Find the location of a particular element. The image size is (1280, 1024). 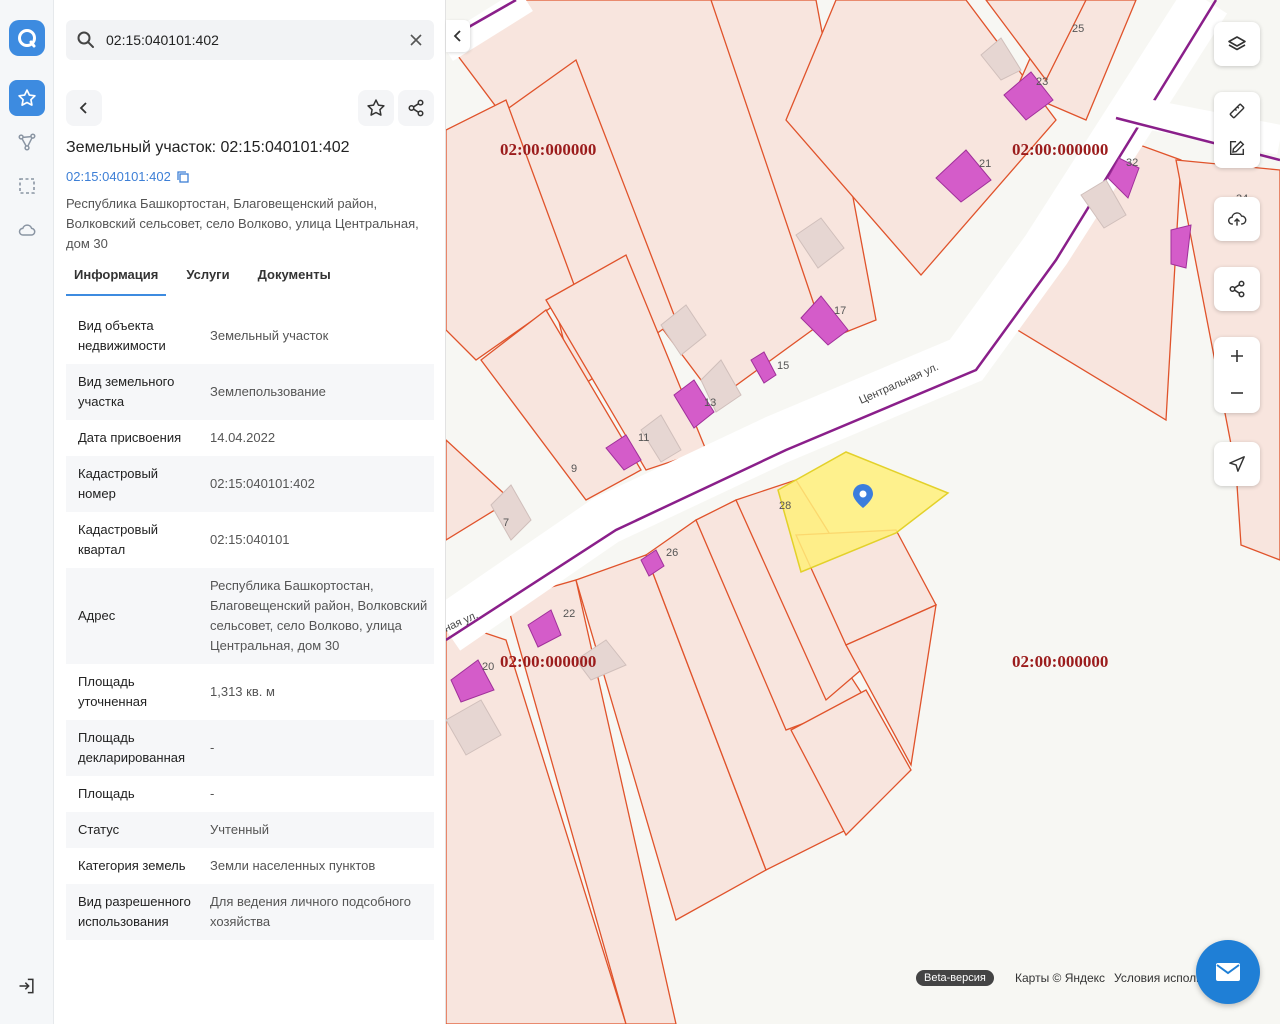

cadastral-number-link: 02:15:040101:402 is located at coordinates (127, 176).